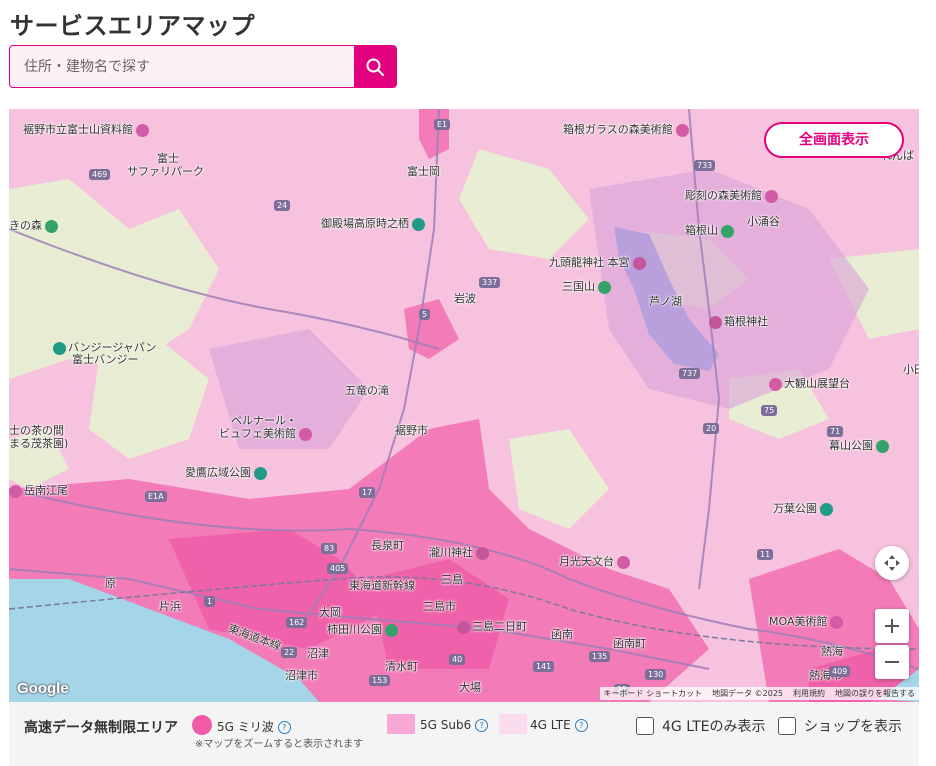 The image size is (936, 766). What do you see at coordinates (598, 263) in the screenshot?
I see `place-label: 九頭龍神社 本宮` at bounding box center [598, 263].